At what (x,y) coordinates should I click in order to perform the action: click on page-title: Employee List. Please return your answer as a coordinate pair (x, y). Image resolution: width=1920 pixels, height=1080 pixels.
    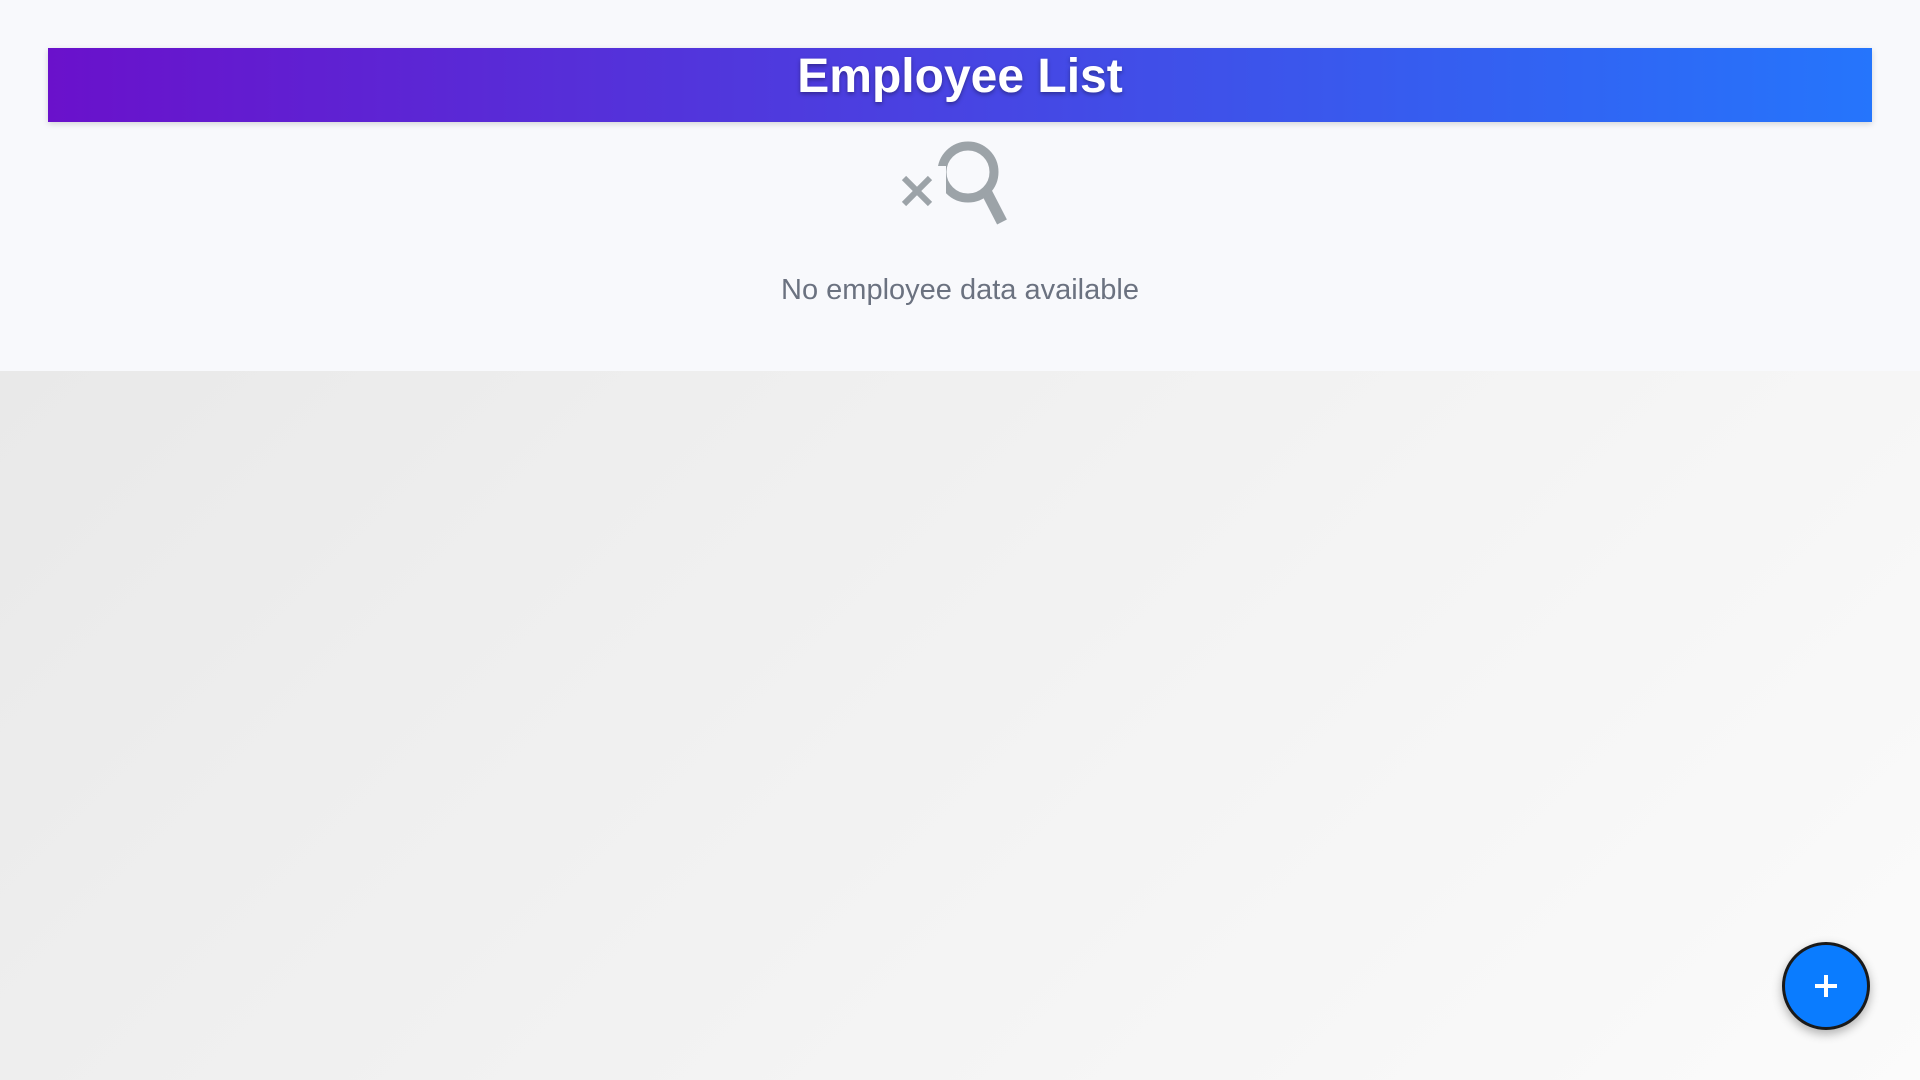
    Looking at the image, I should click on (960, 76).